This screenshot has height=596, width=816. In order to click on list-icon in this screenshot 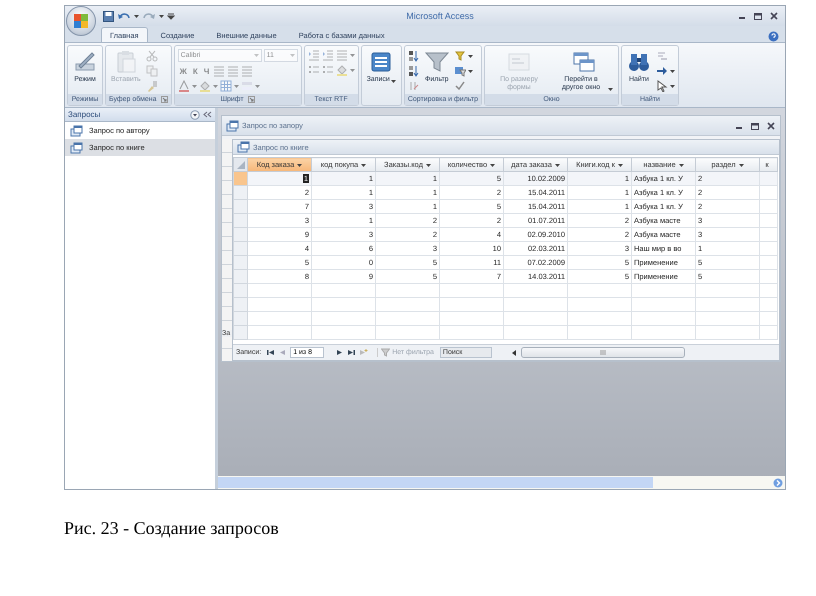, I will do `click(381, 62)`.